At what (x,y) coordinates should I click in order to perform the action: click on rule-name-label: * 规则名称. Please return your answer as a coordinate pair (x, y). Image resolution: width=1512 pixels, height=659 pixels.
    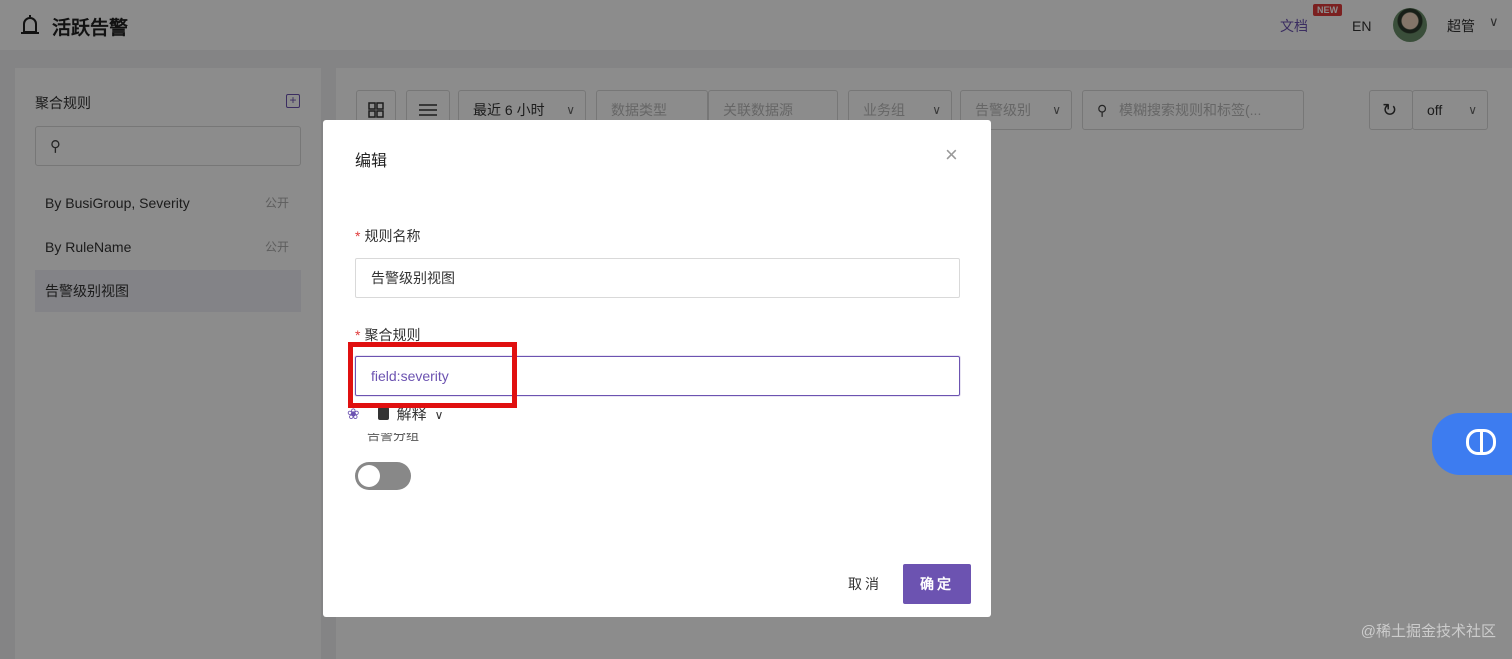
    Looking at the image, I should click on (388, 236).